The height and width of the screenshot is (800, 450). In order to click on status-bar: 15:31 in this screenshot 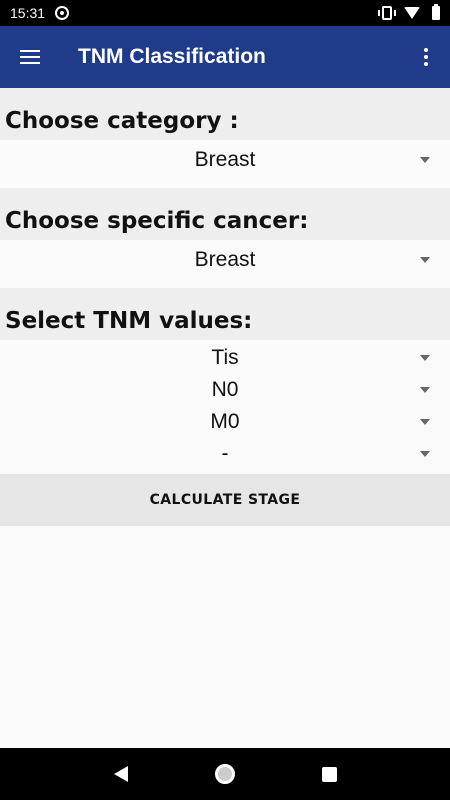, I will do `click(225, 13)`.